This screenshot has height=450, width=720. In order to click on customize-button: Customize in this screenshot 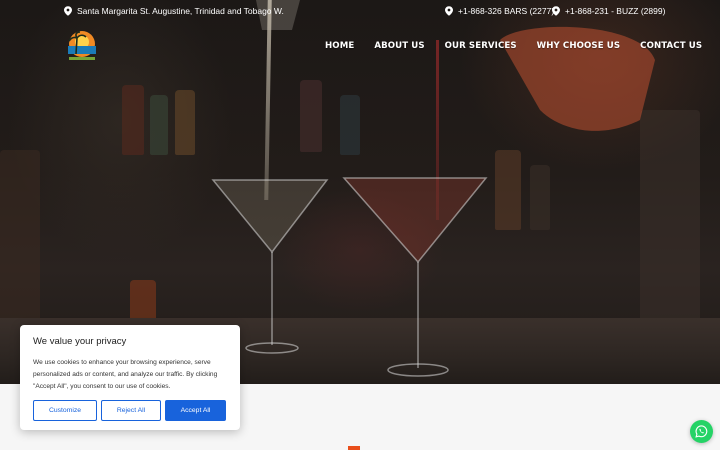, I will do `click(65, 410)`.